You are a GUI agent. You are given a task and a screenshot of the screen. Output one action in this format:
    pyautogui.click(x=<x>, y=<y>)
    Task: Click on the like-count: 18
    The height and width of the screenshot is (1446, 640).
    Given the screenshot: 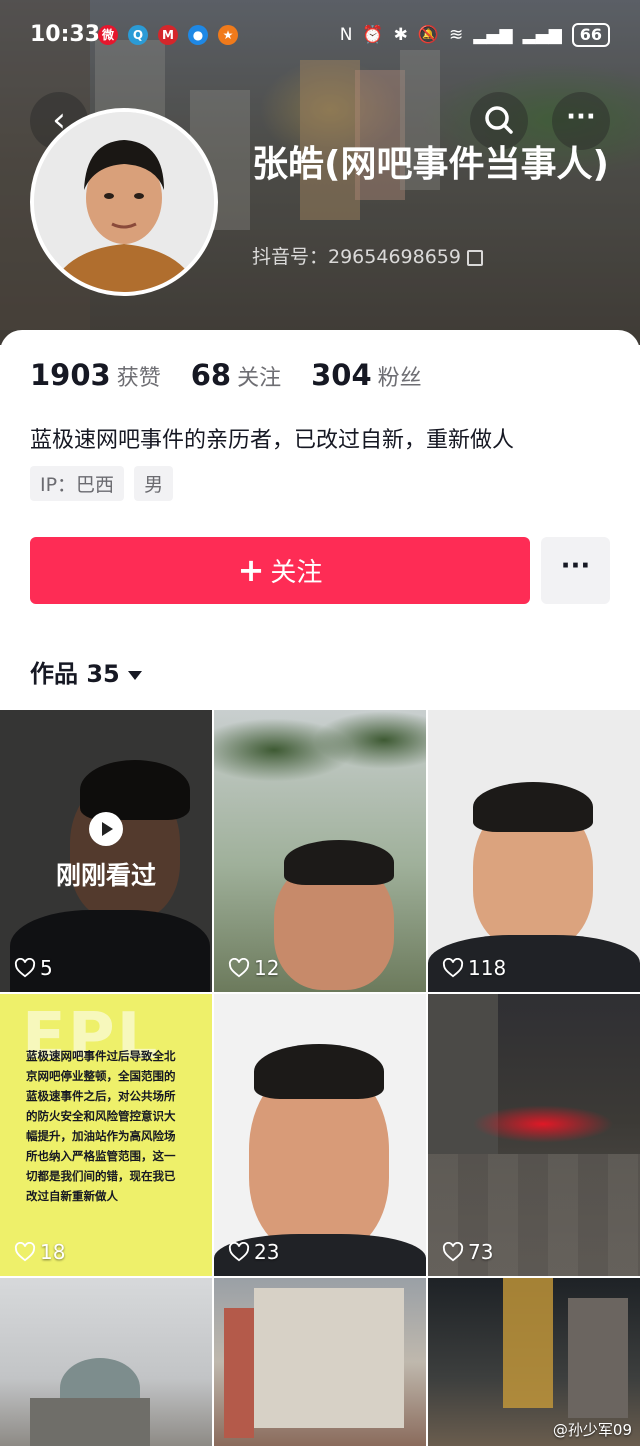 What is the action you would take?
    pyautogui.click(x=39, y=1252)
    